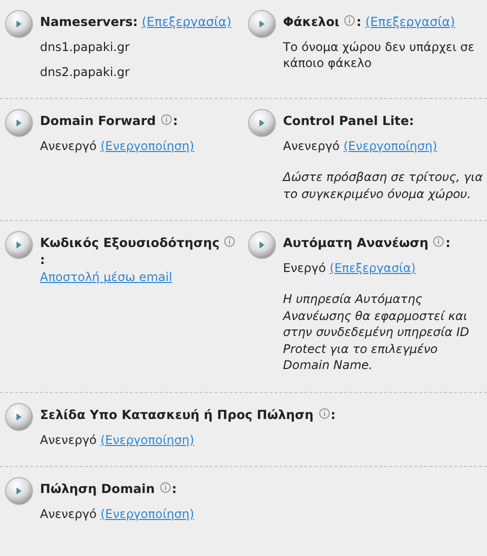  Describe the element at coordinates (177, 414) in the screenshot. I see `section-title: Σελίδα Υπο Κατασκευή ή Προς Πώληση` at that location.